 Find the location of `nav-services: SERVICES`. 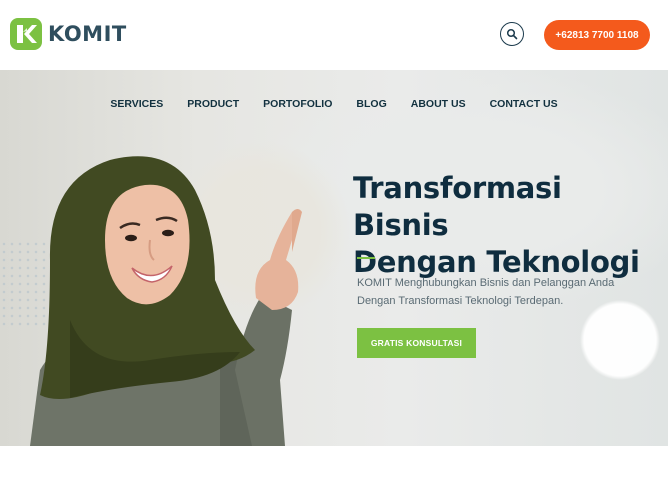

nav-services: SERVICES is located at coordinates (136, 104).